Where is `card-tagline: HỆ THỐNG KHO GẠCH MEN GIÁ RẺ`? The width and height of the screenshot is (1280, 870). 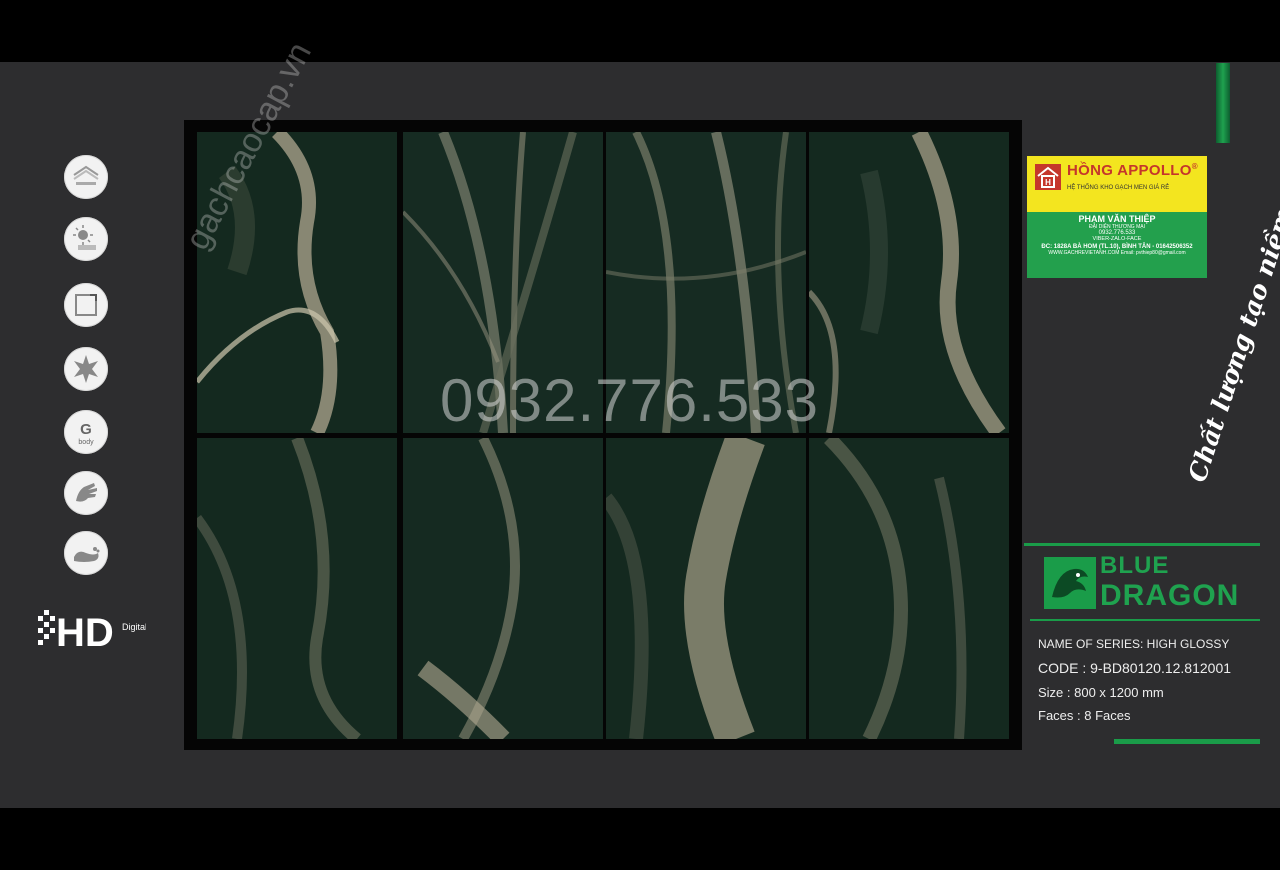 card-tagline: HỆ THỐNG KHO GẠCH MEN GIÁ RẺ is located at coordinates (1118, 188).